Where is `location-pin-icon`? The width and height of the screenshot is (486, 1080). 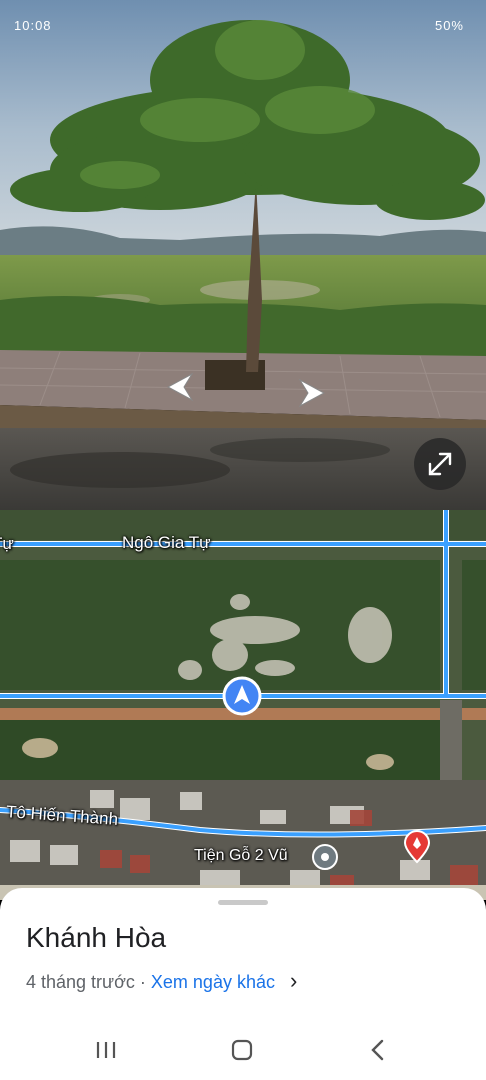 location-pin-icon is located at coordinates (325, 857).